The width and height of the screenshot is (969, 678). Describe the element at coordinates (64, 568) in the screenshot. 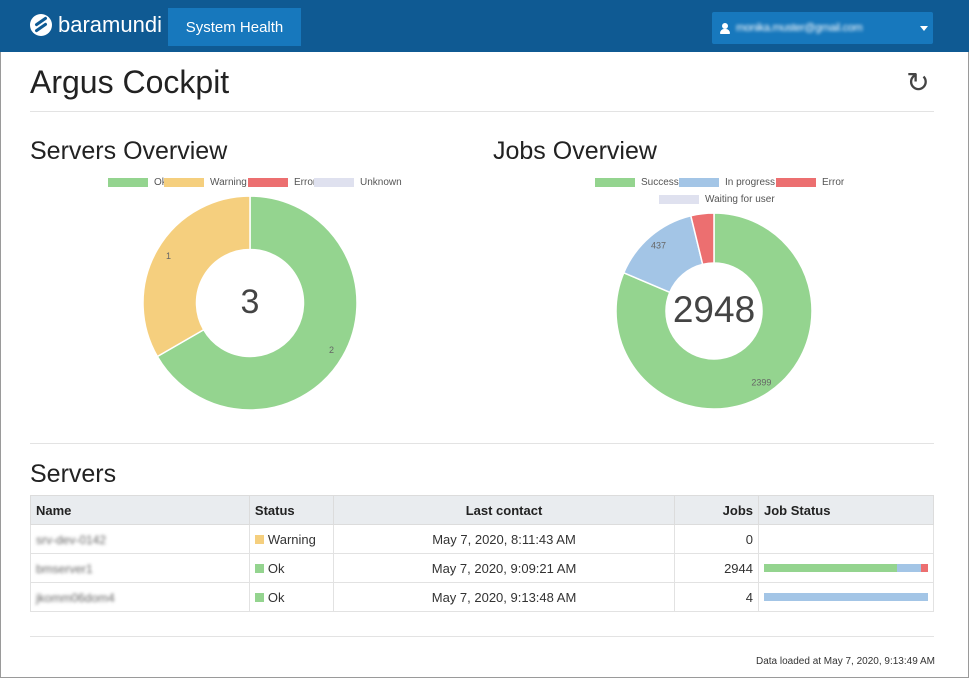

I see `server-name-text: bmserver1` at that location.